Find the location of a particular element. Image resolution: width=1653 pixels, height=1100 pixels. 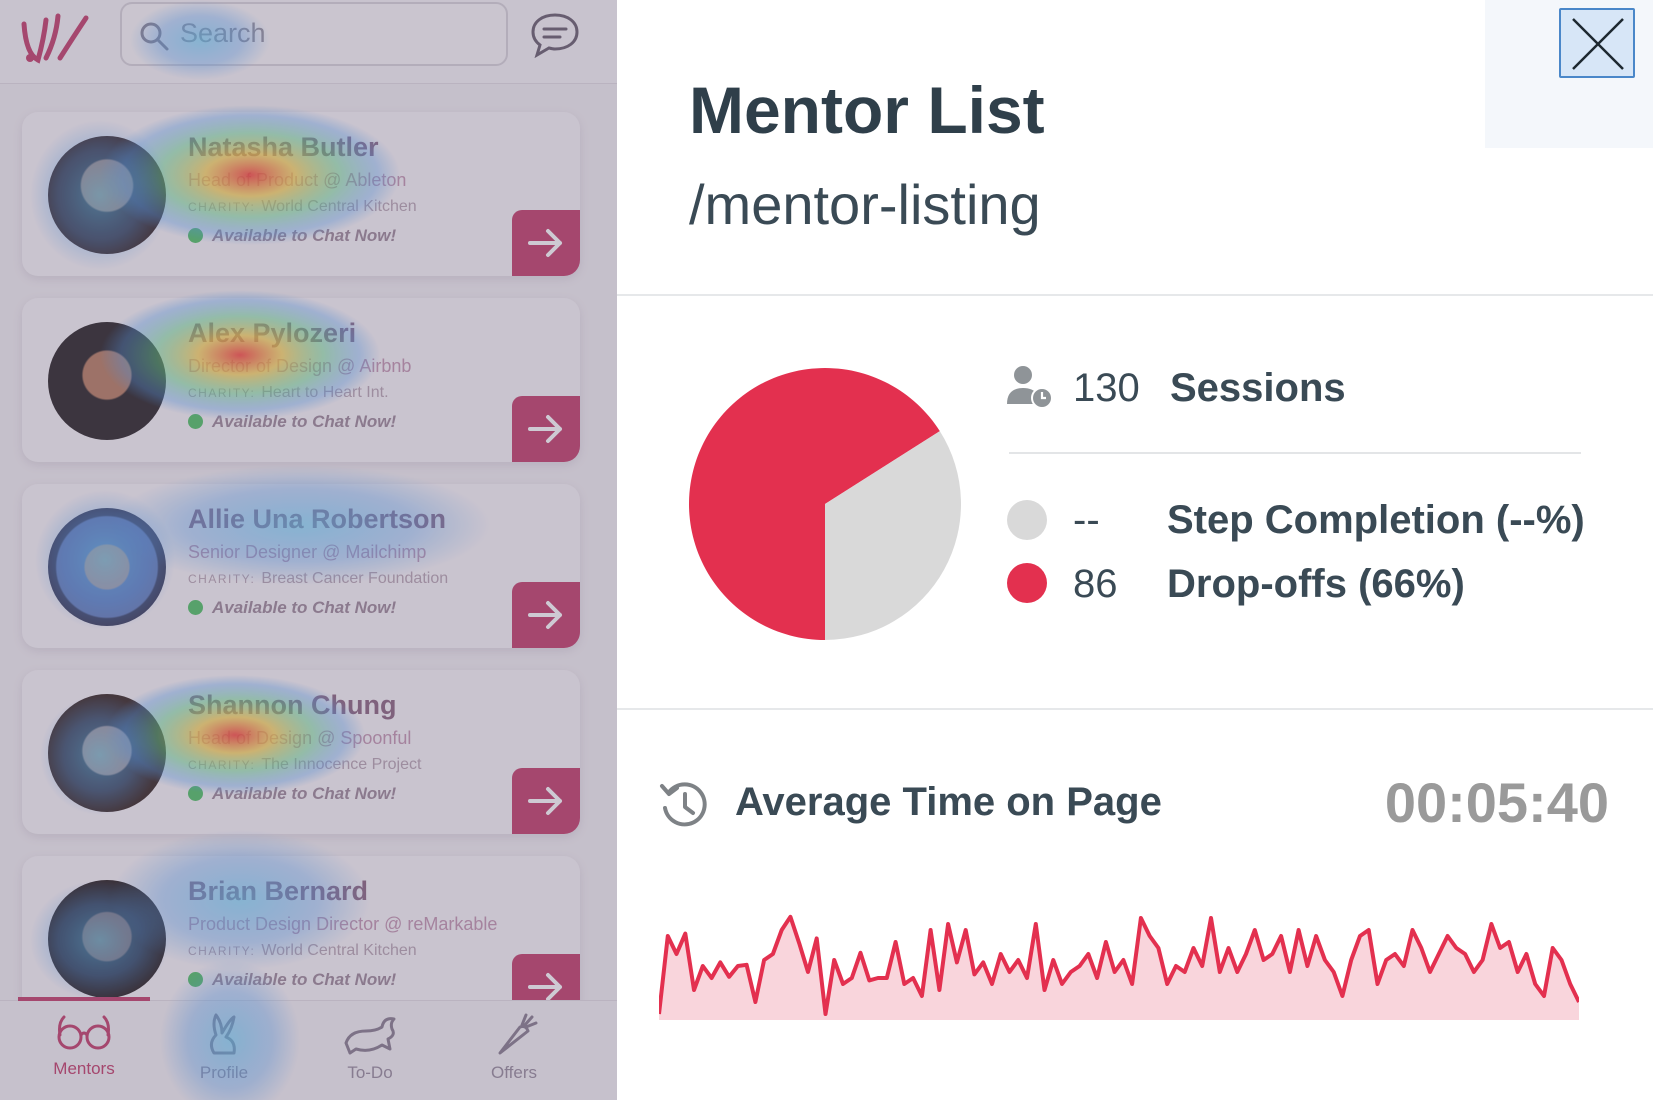

nav-todo: To-Do is located at coordinates (370, 1056).